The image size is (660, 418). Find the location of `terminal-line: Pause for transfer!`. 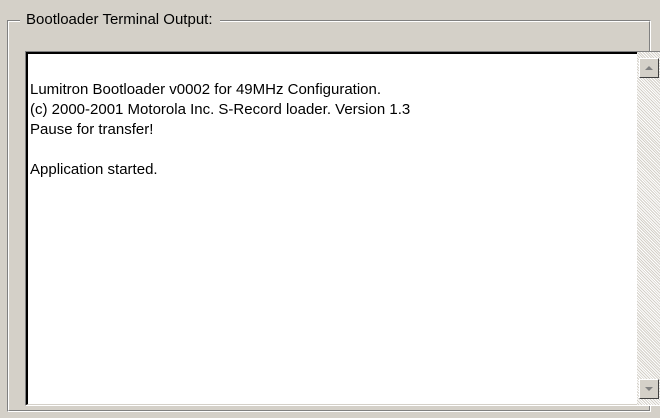

terminal-line: Pause for transfer! is located at coordinates (92, 129).